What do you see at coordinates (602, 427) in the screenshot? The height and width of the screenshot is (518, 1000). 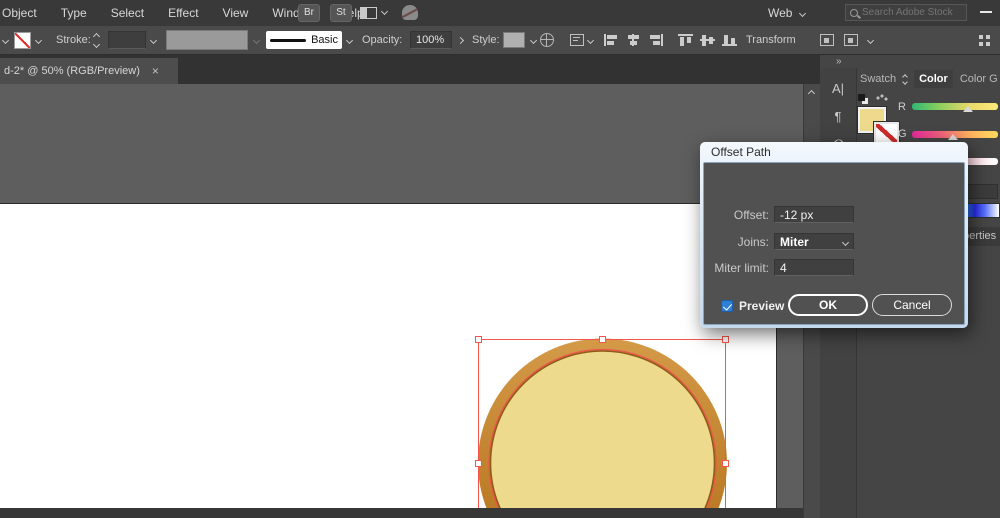 I see `selection-bounding-box` at bounding box center [602, 427].